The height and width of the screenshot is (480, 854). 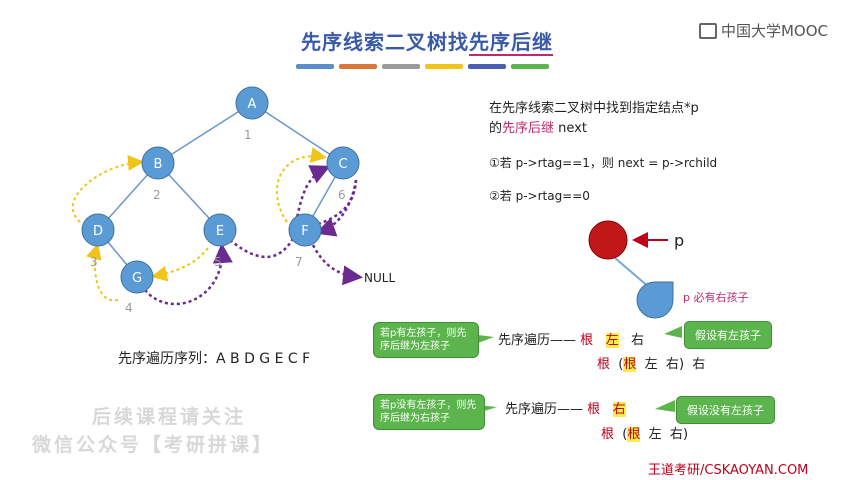 What do you see at coordinates (594, 409) in the screenshot?
I see `case-right-root: 根` at bounding box center [594, 409].